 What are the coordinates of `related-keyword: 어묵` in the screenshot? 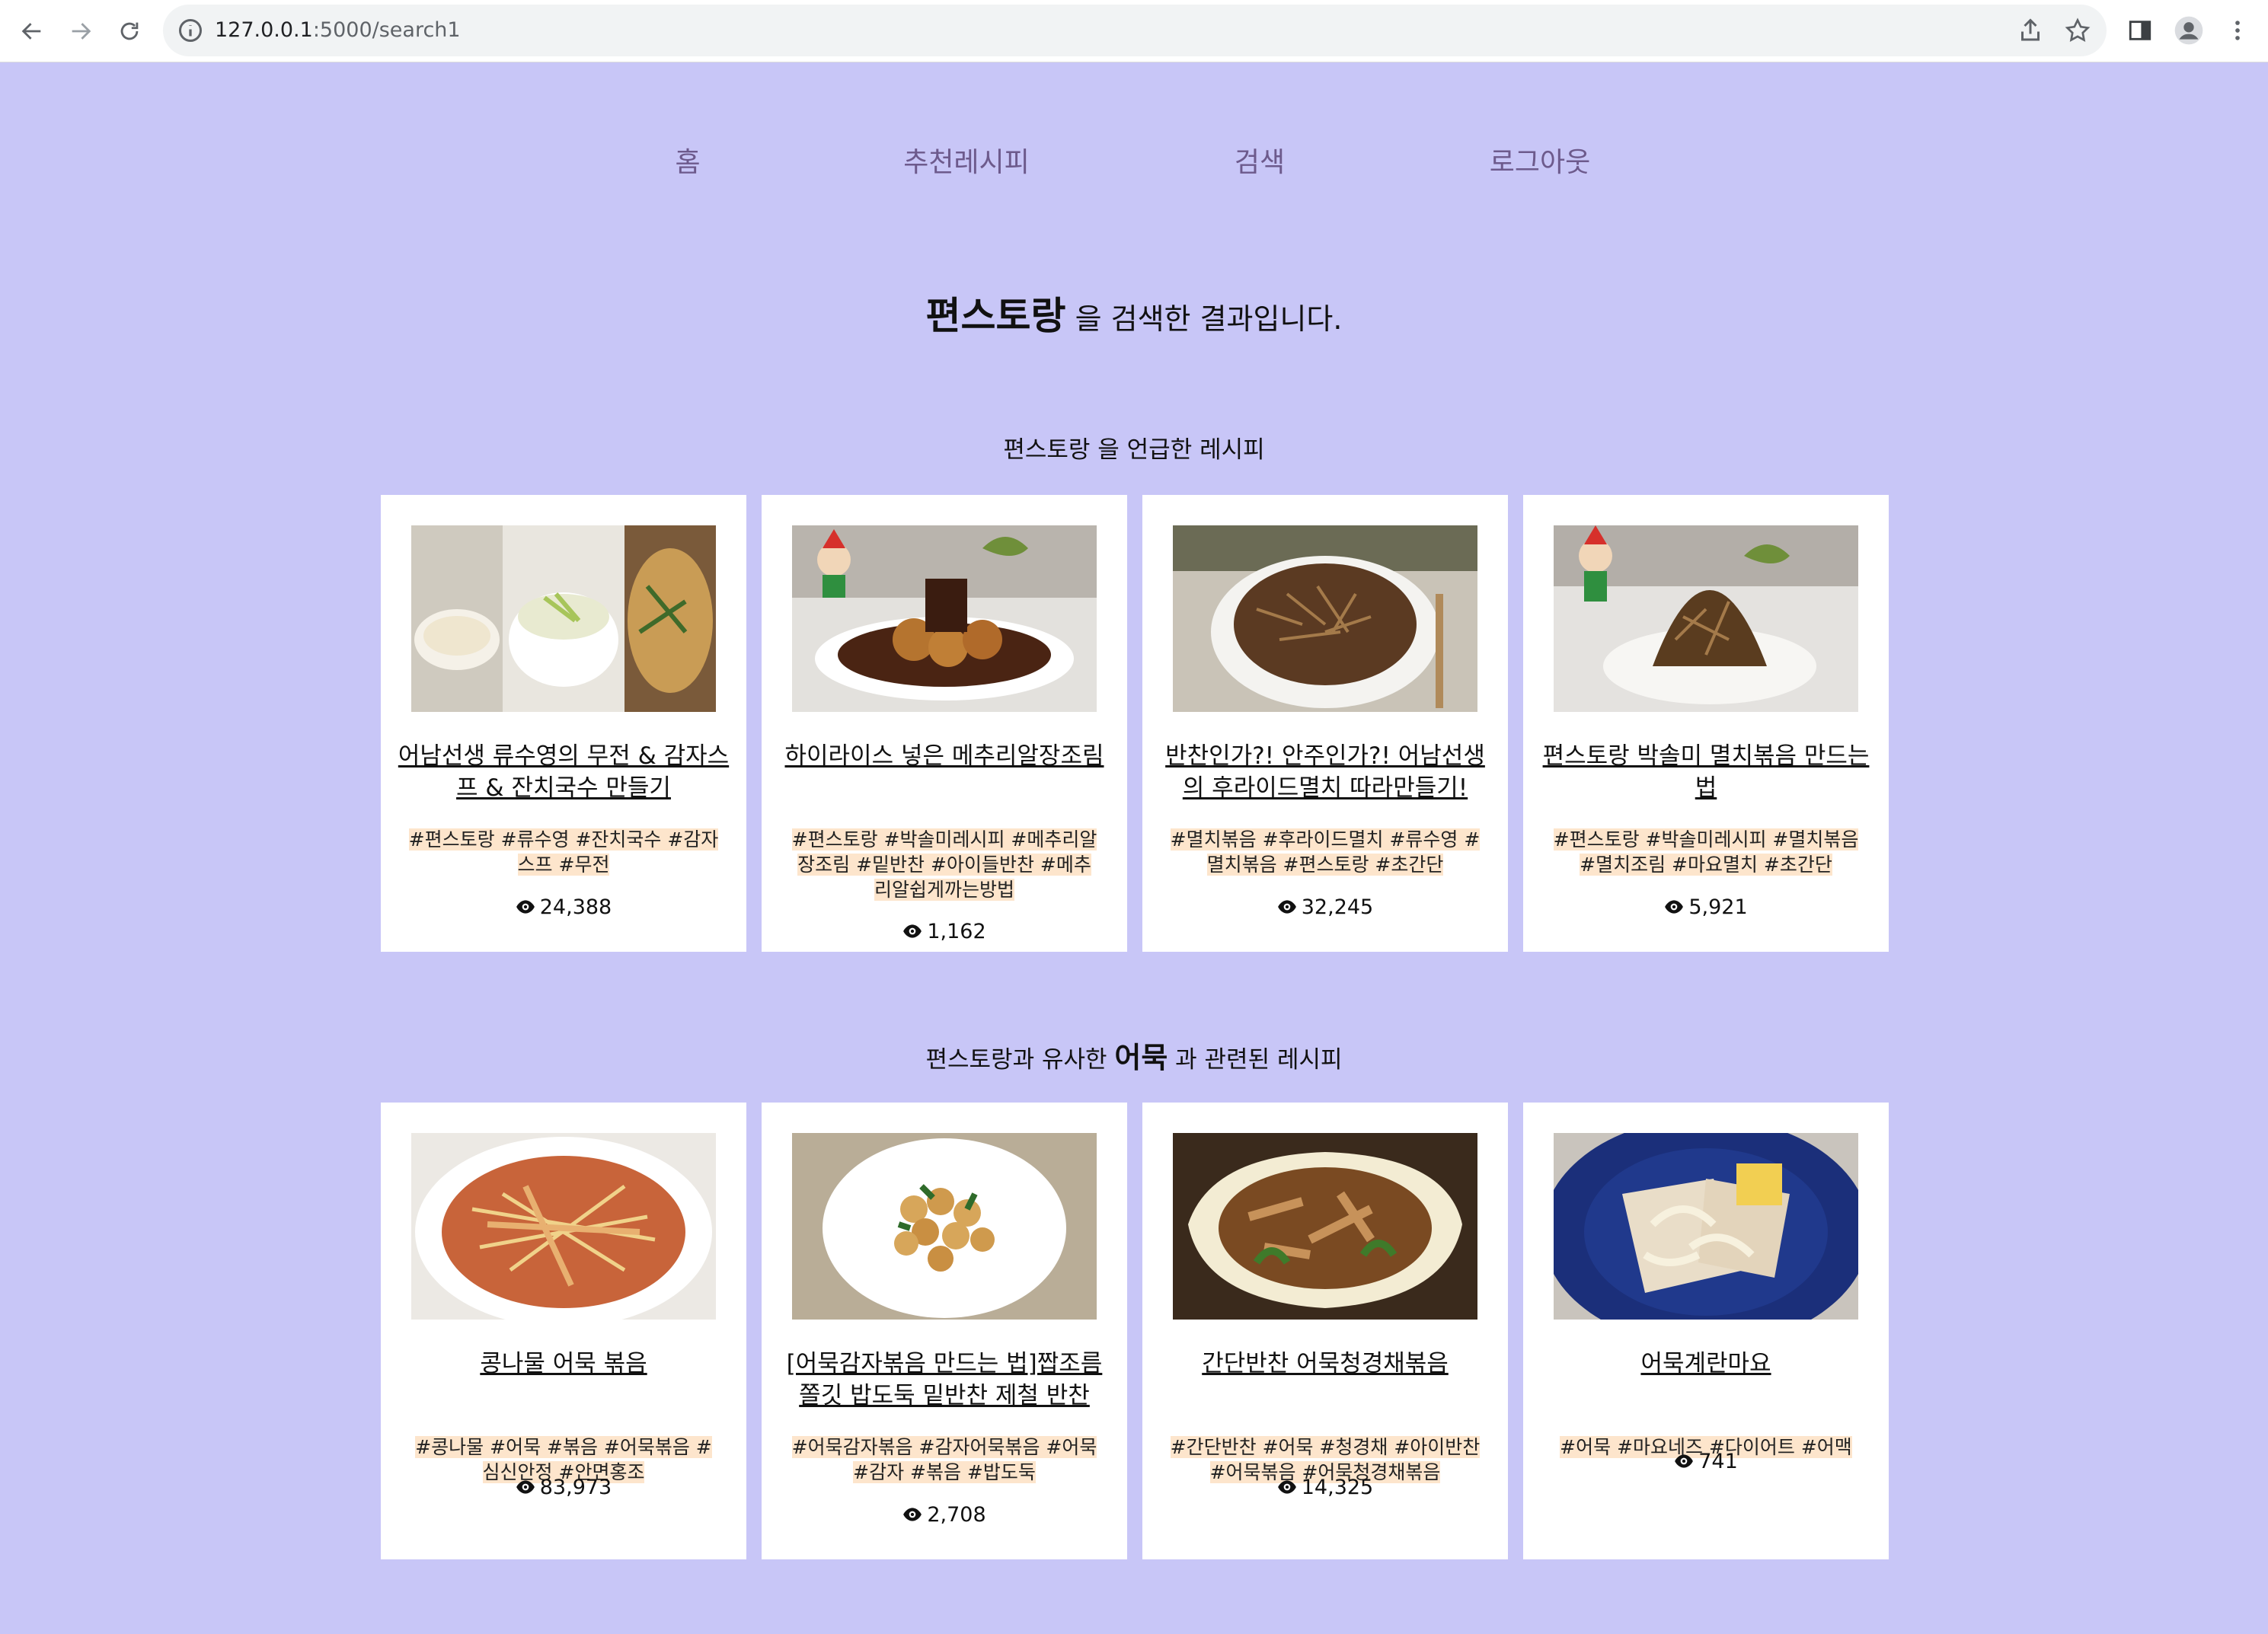 It's located at (1141, 1057).